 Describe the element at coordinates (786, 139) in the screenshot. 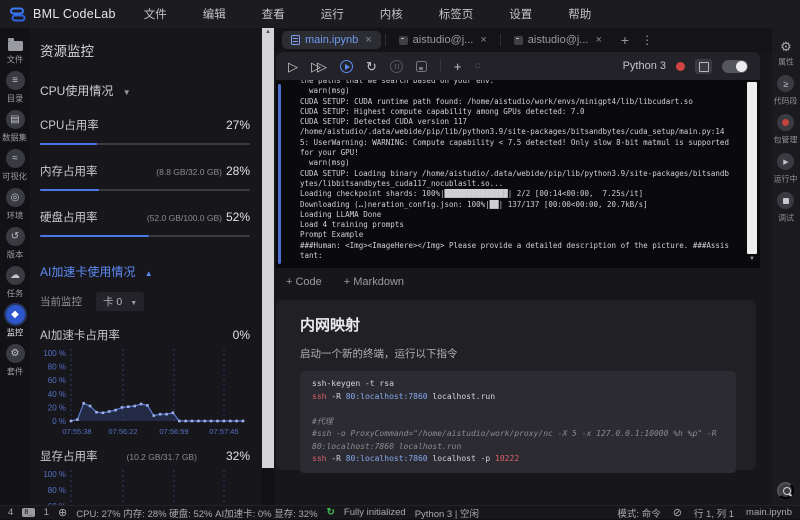

I see `right-rail-label: 包管理` at that location.